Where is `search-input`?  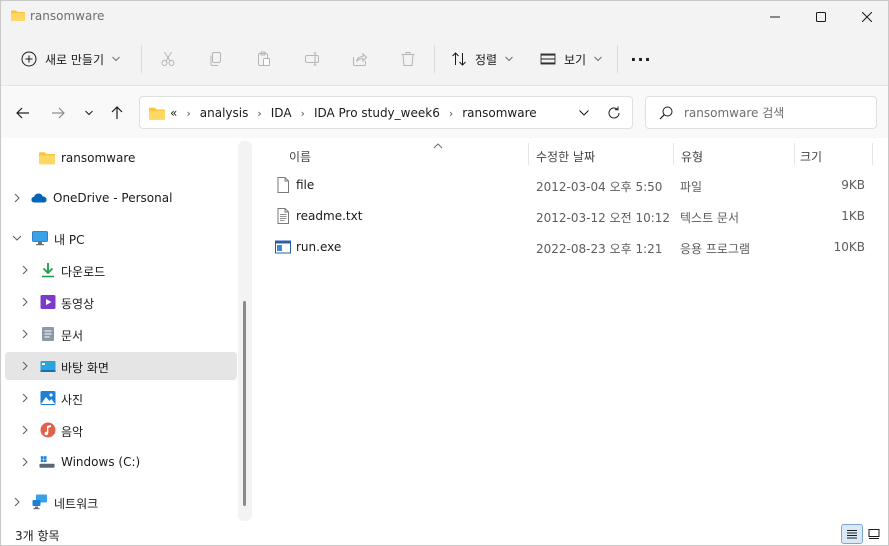 search-input is located at coordinates (776, 113).